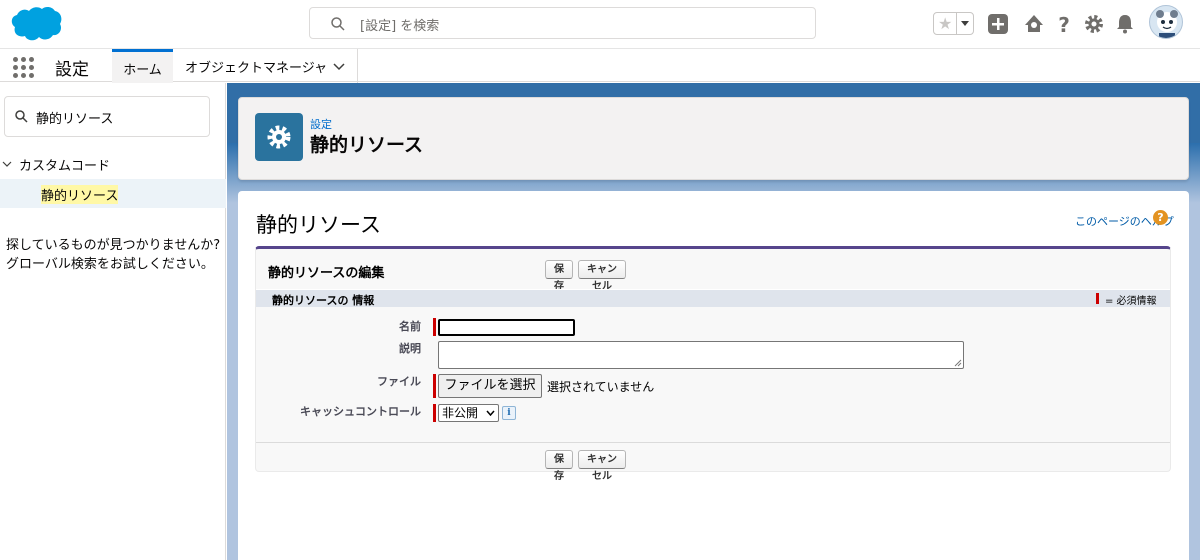  I want to click on global-actions-icon, so click(998, 24).